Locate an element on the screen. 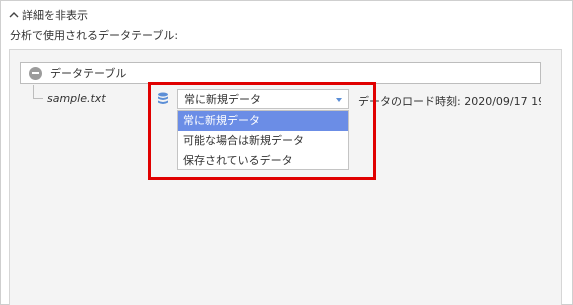  load-time-text: データのロード時刻: 2020/09/17 19:16 is located at coordinates (449, 101).